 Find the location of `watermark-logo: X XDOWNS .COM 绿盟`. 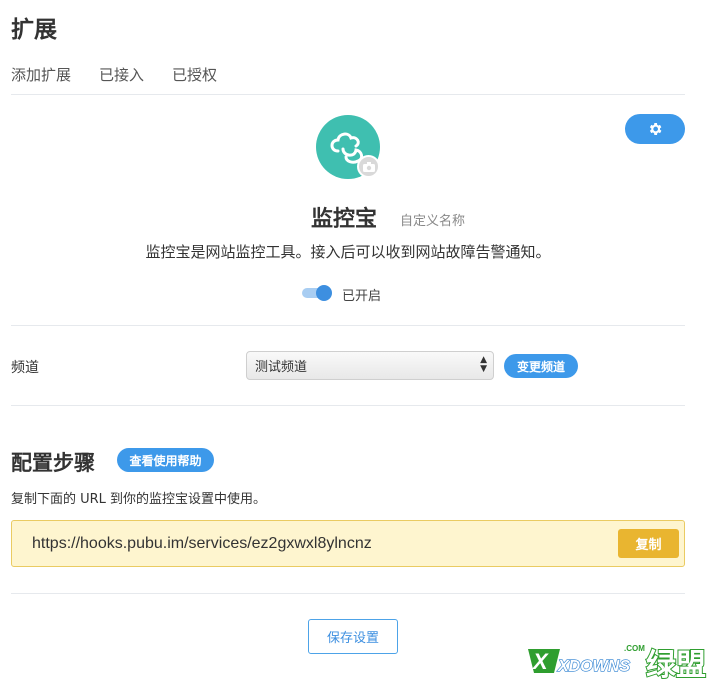

watermark-logo: X XDOWNS .COM 绿盟 is located at coordinates (617, 663).